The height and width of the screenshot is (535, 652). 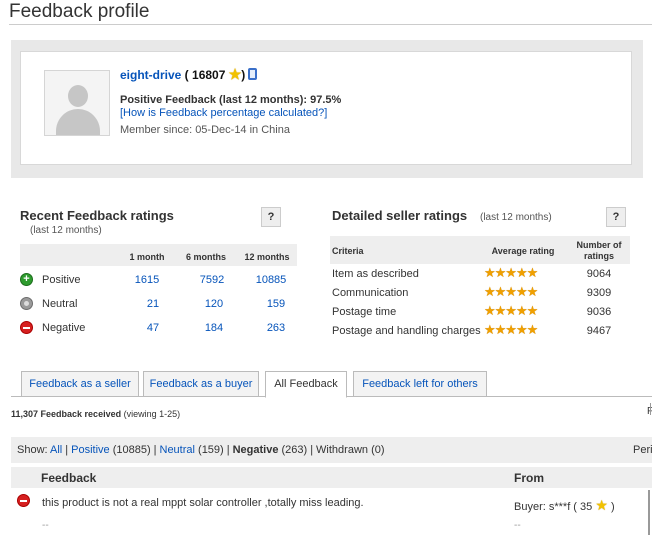 What do you see at coordinates (26, 327) in the screenshot?
I see `negative-icon` at bounding box center [26, 327].